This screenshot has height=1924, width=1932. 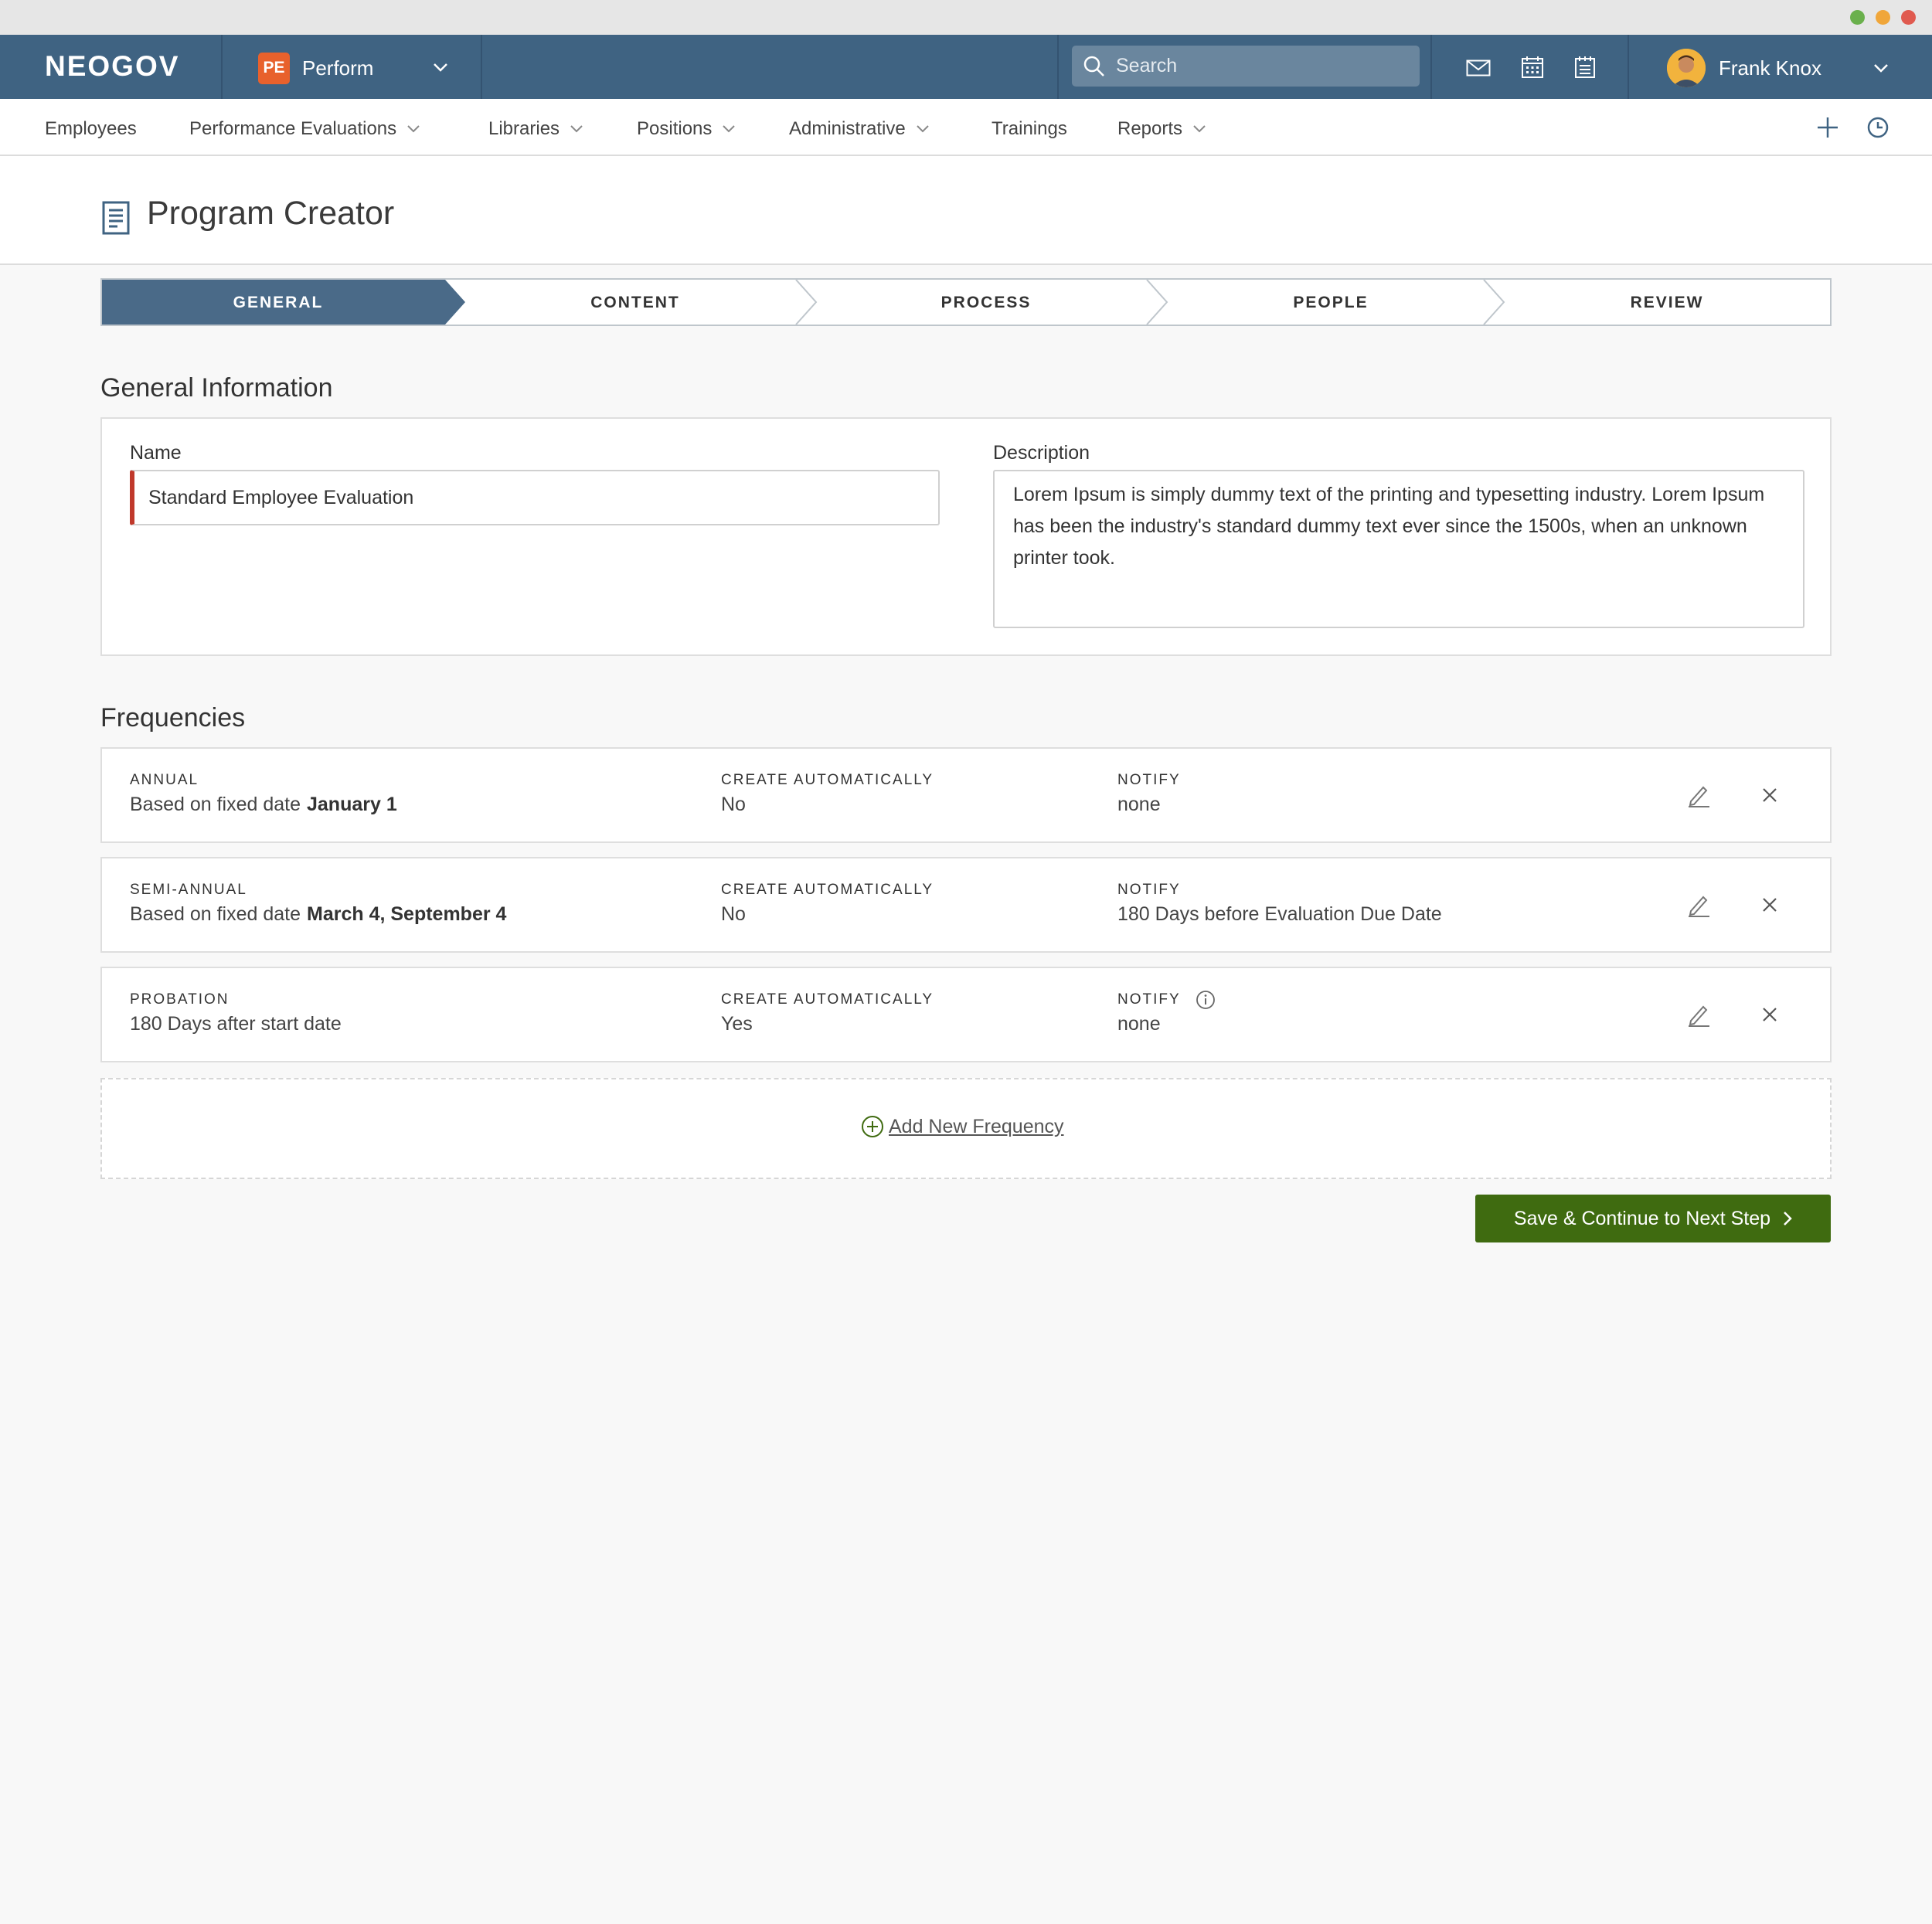 I want to click on document-icon, so click(x=116, y=218).